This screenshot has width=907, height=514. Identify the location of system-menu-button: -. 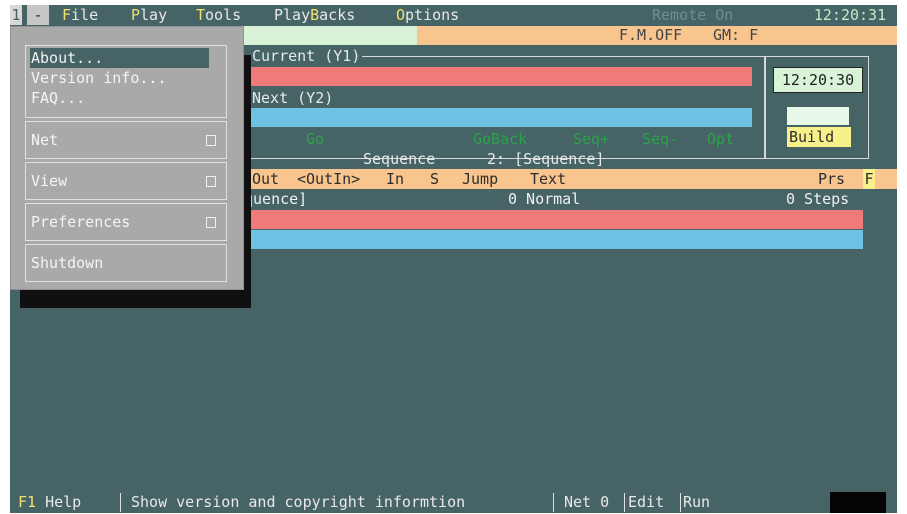
(38, 15).